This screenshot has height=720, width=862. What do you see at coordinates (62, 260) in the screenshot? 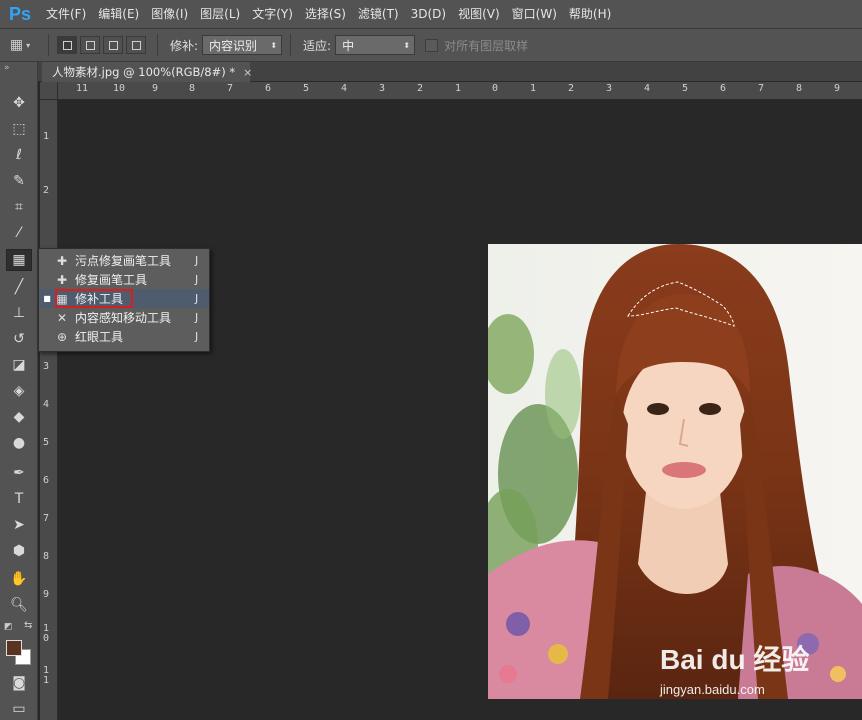
I see `spot-healing-icon: ✚` at bounding box center [62, 260].